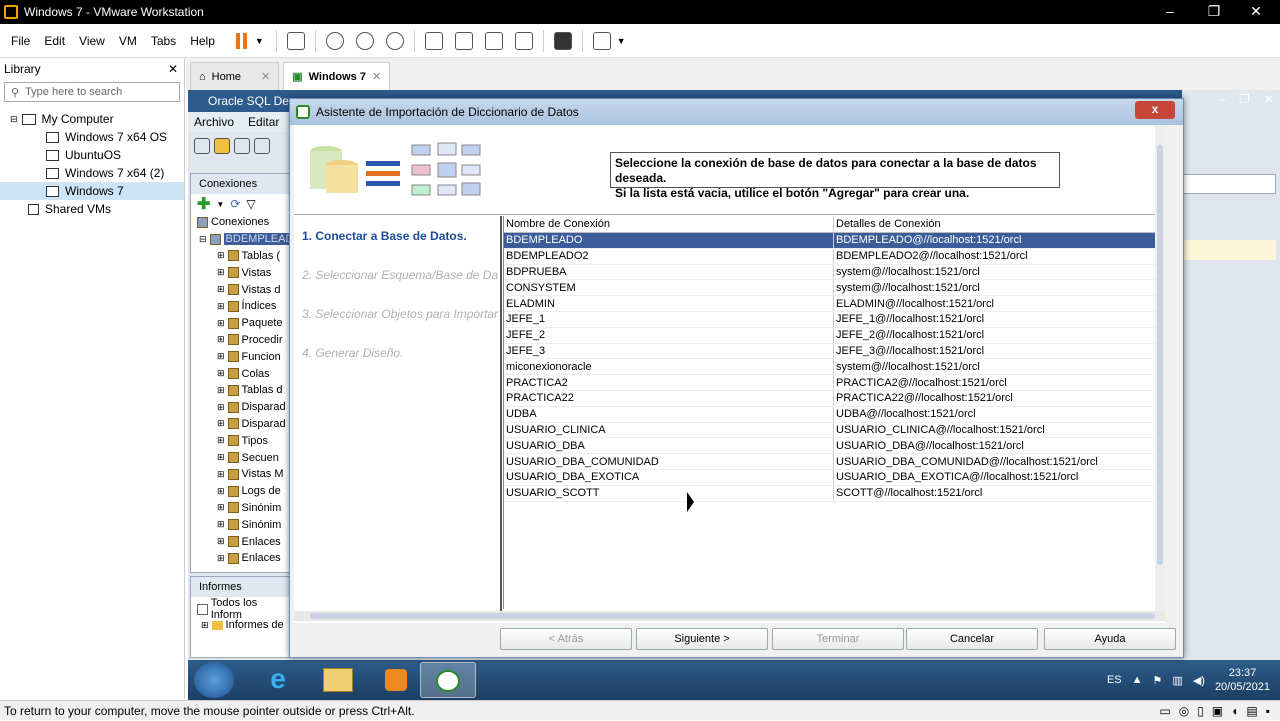 This screenshot has height=721, width=1280. I want to click on column-header-details: Detalles de Conexión, so click(999, 224).